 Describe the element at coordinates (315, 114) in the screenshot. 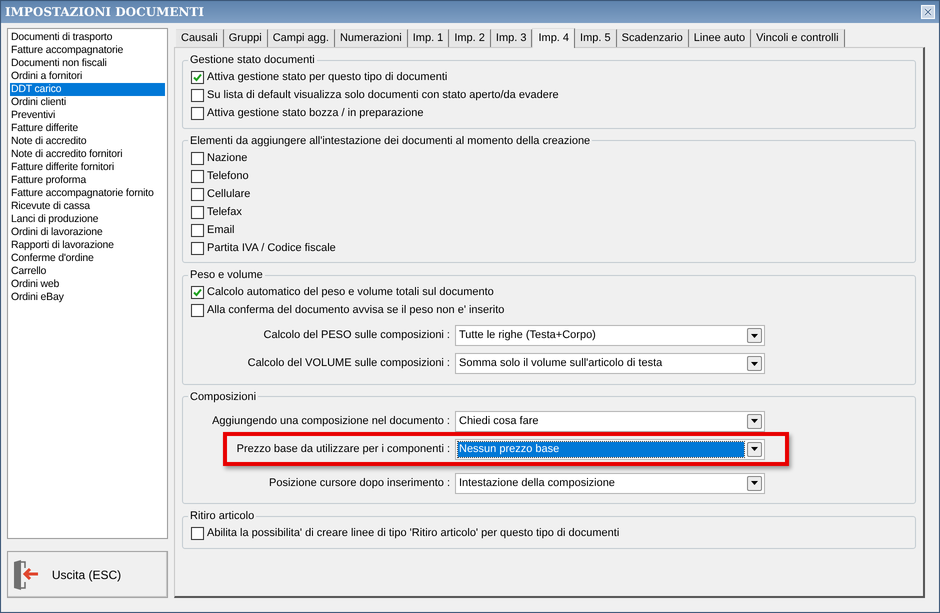

I see `checkbox-label: Attiva gestione stato bozza / in preparazione` at that location.